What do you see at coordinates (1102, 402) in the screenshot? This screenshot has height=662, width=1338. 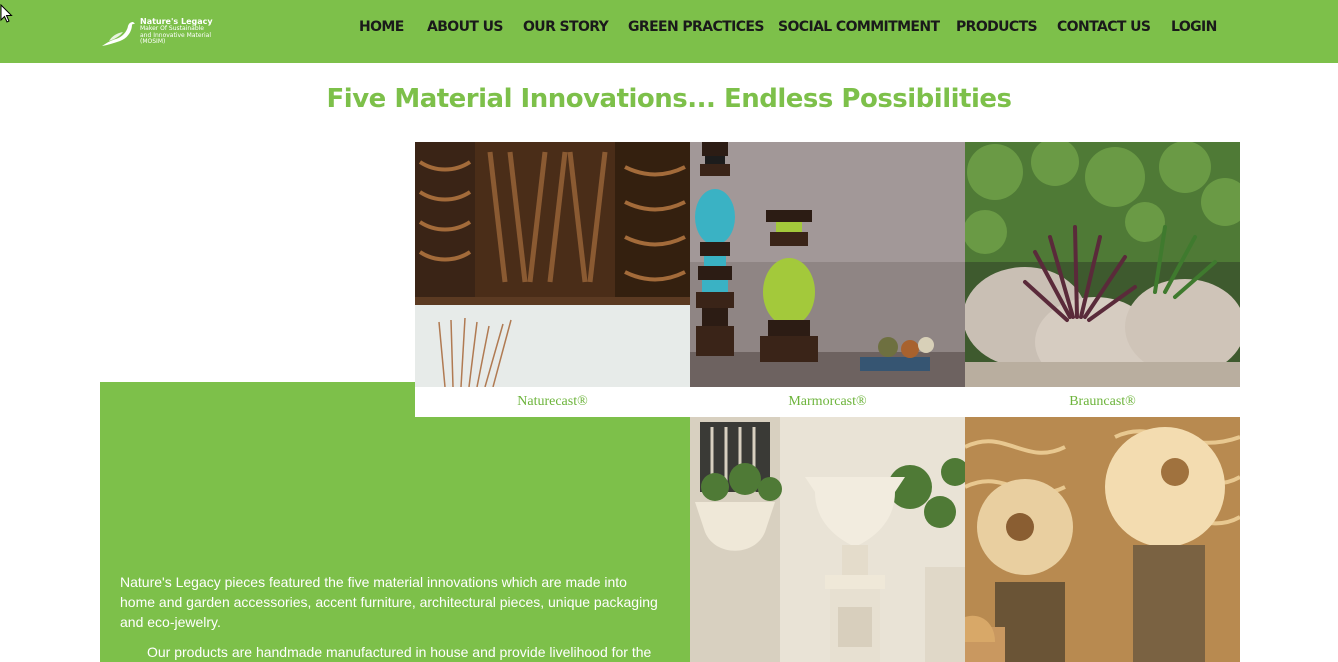 I see `material-label-brauncast: Brauncast®` at bounding box center [1102, 402].